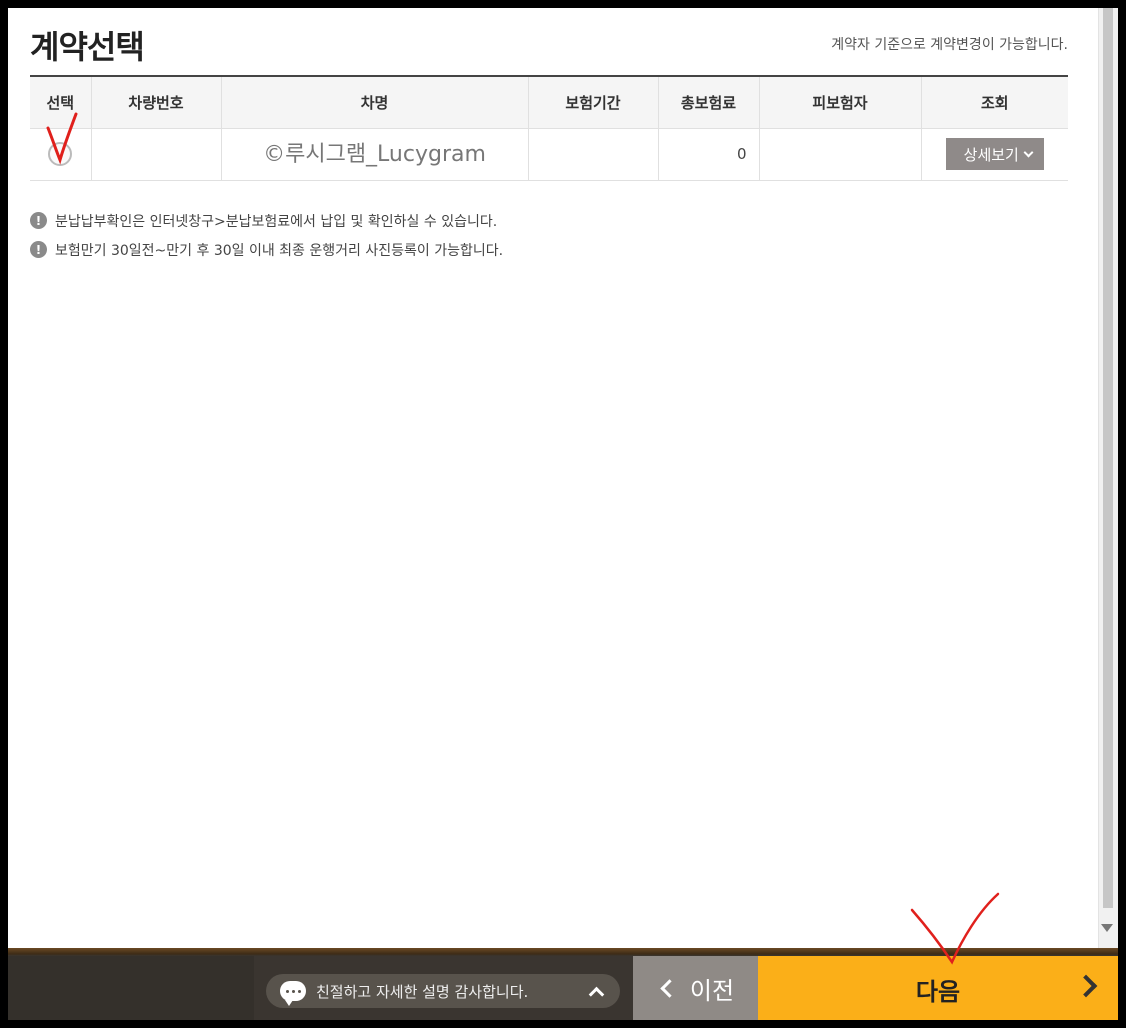 The image size is (1126, 1028). What do you see at coordinates (596, 994) in the screenshot?
I see `chevron-up-icon` at bounding box center [596, 994].